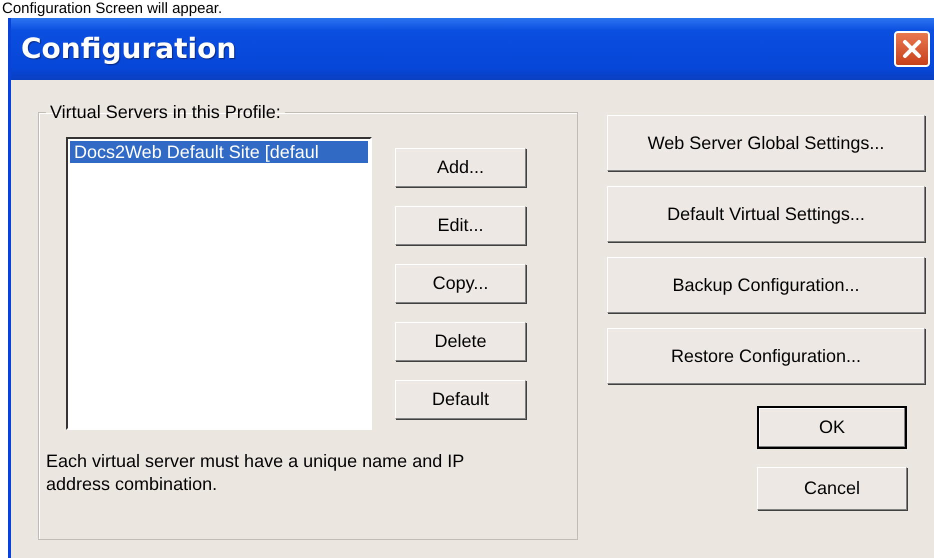 The height and width of the screenshot is (558, 934). What do you see at coordinates (165, 112) in the screenshot?
I see `group-label: Virtual Servers in this Profile:` at bounding box center [165, 112].